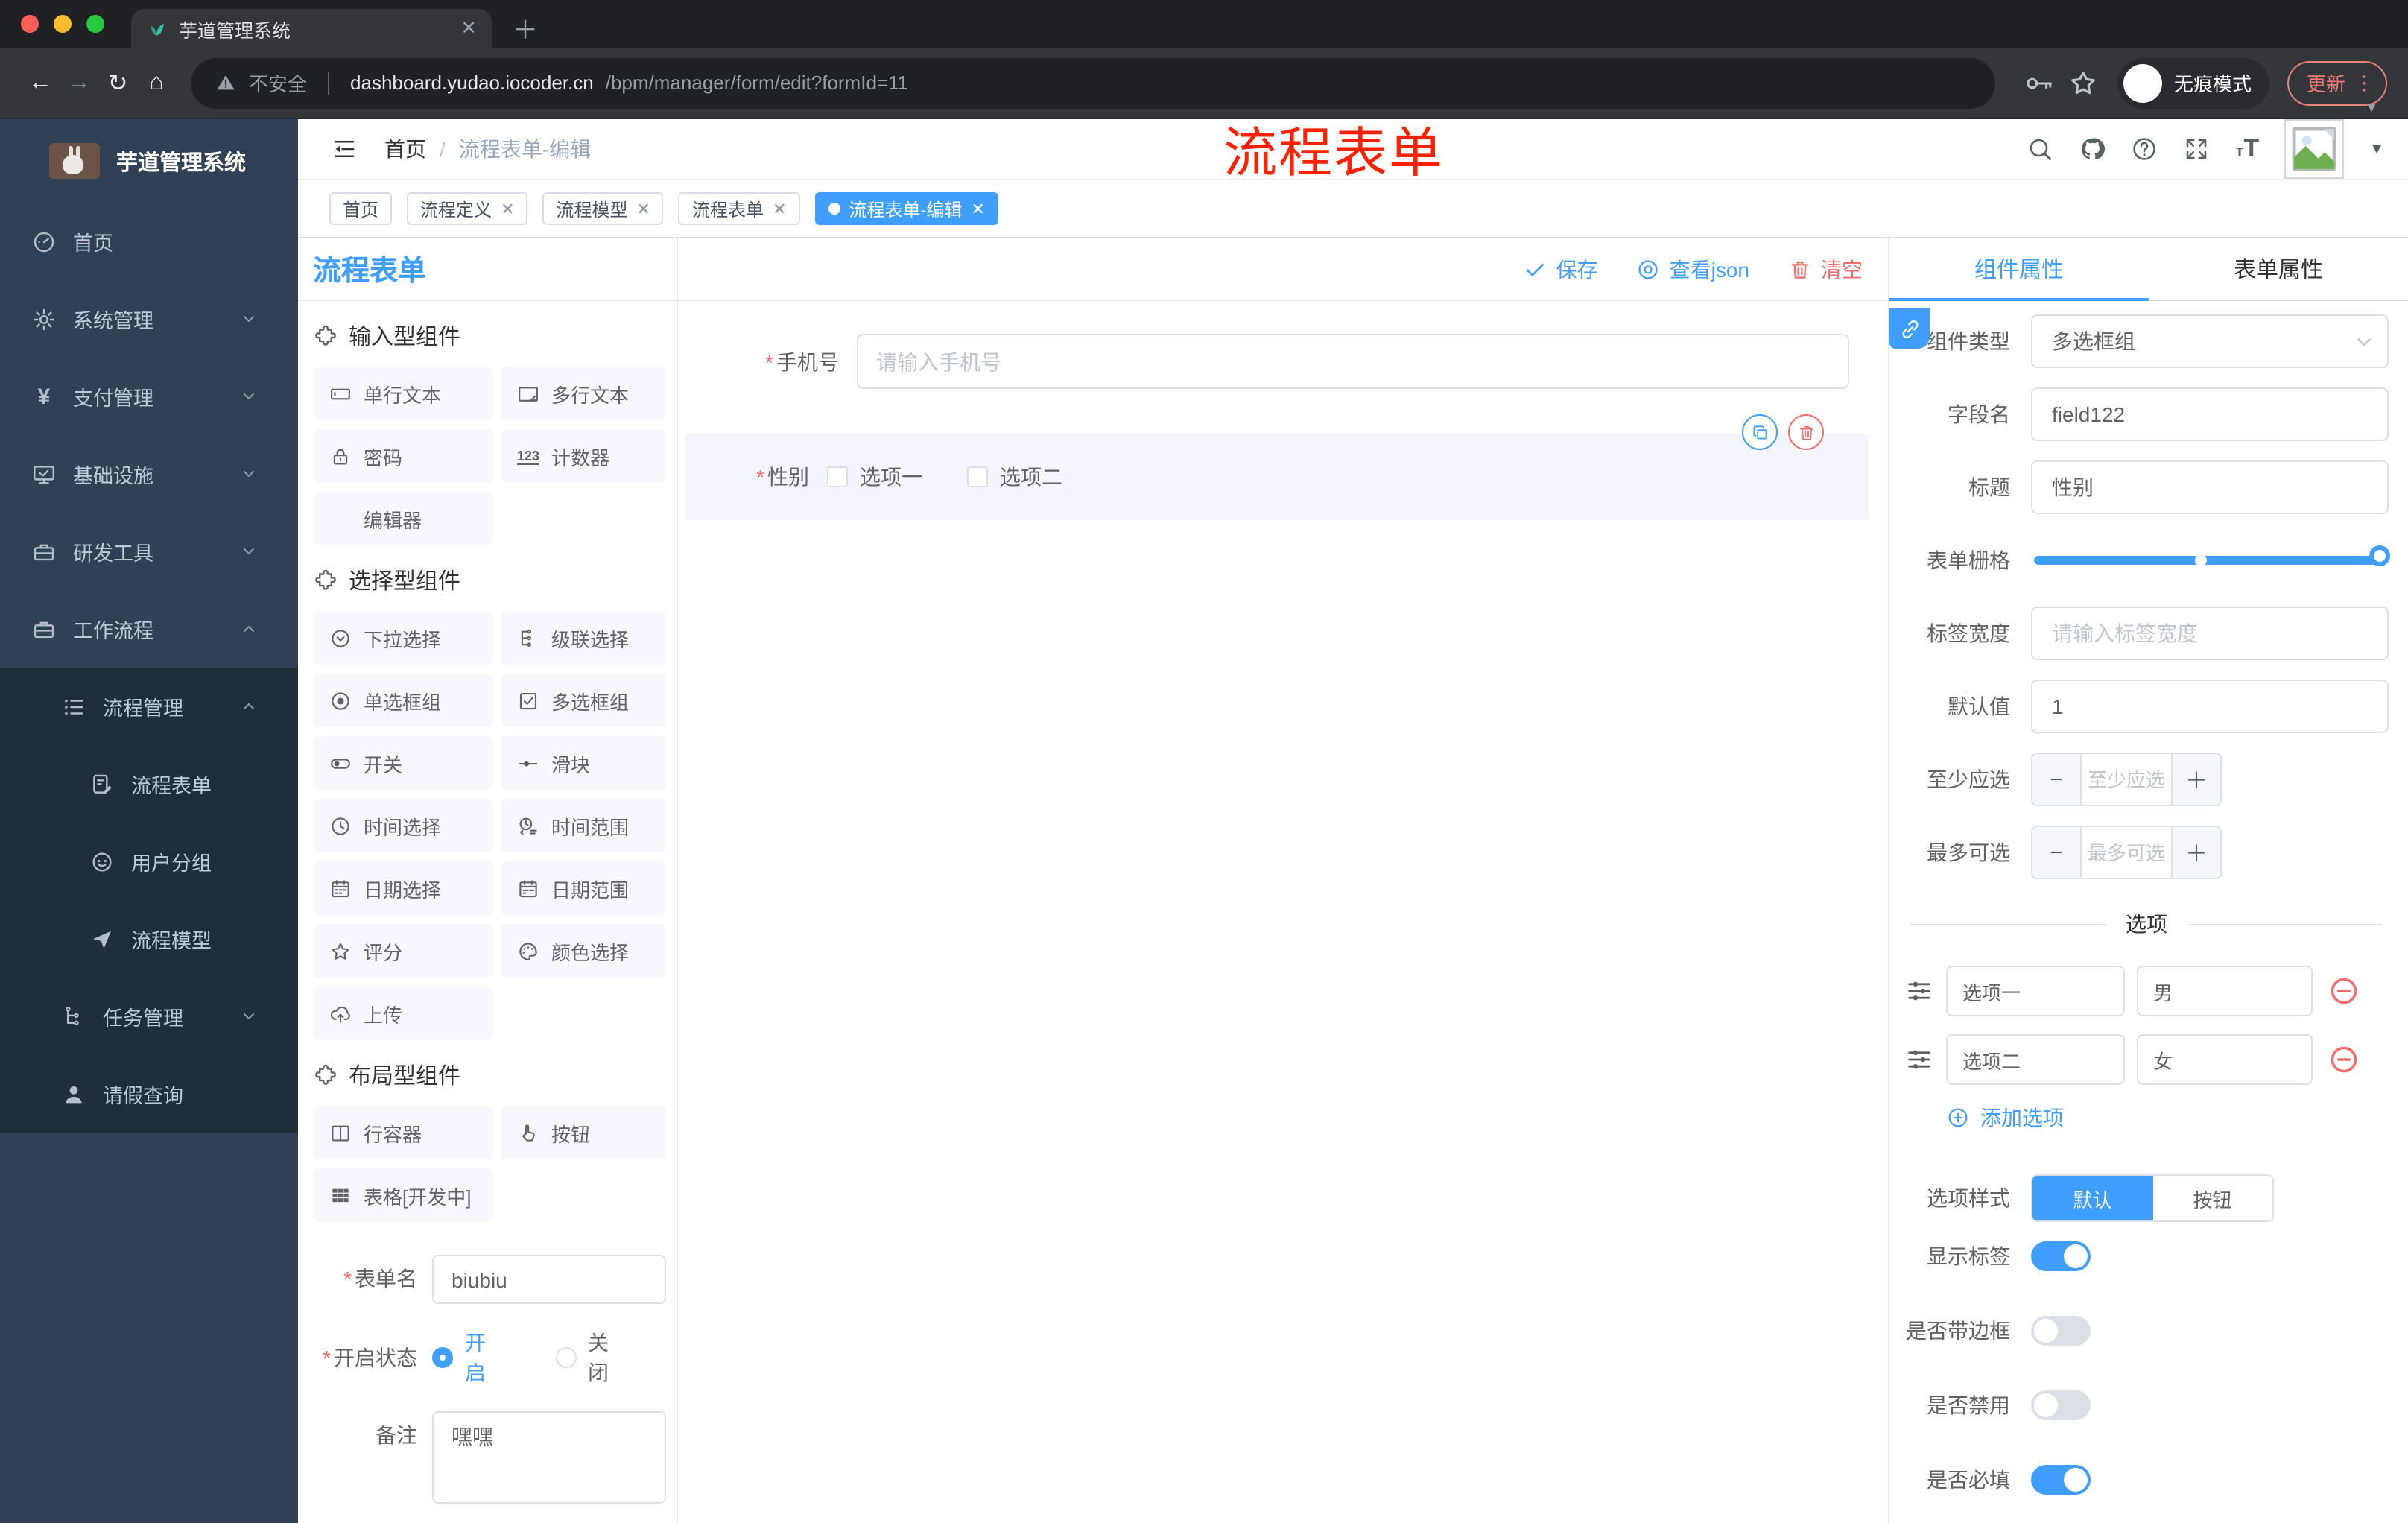 This screenshot has height=1523, width=2408. What do you see at coordinates (2210, 487) in the screenshot?
I see `title-input` at bounding box center [2210, 487].